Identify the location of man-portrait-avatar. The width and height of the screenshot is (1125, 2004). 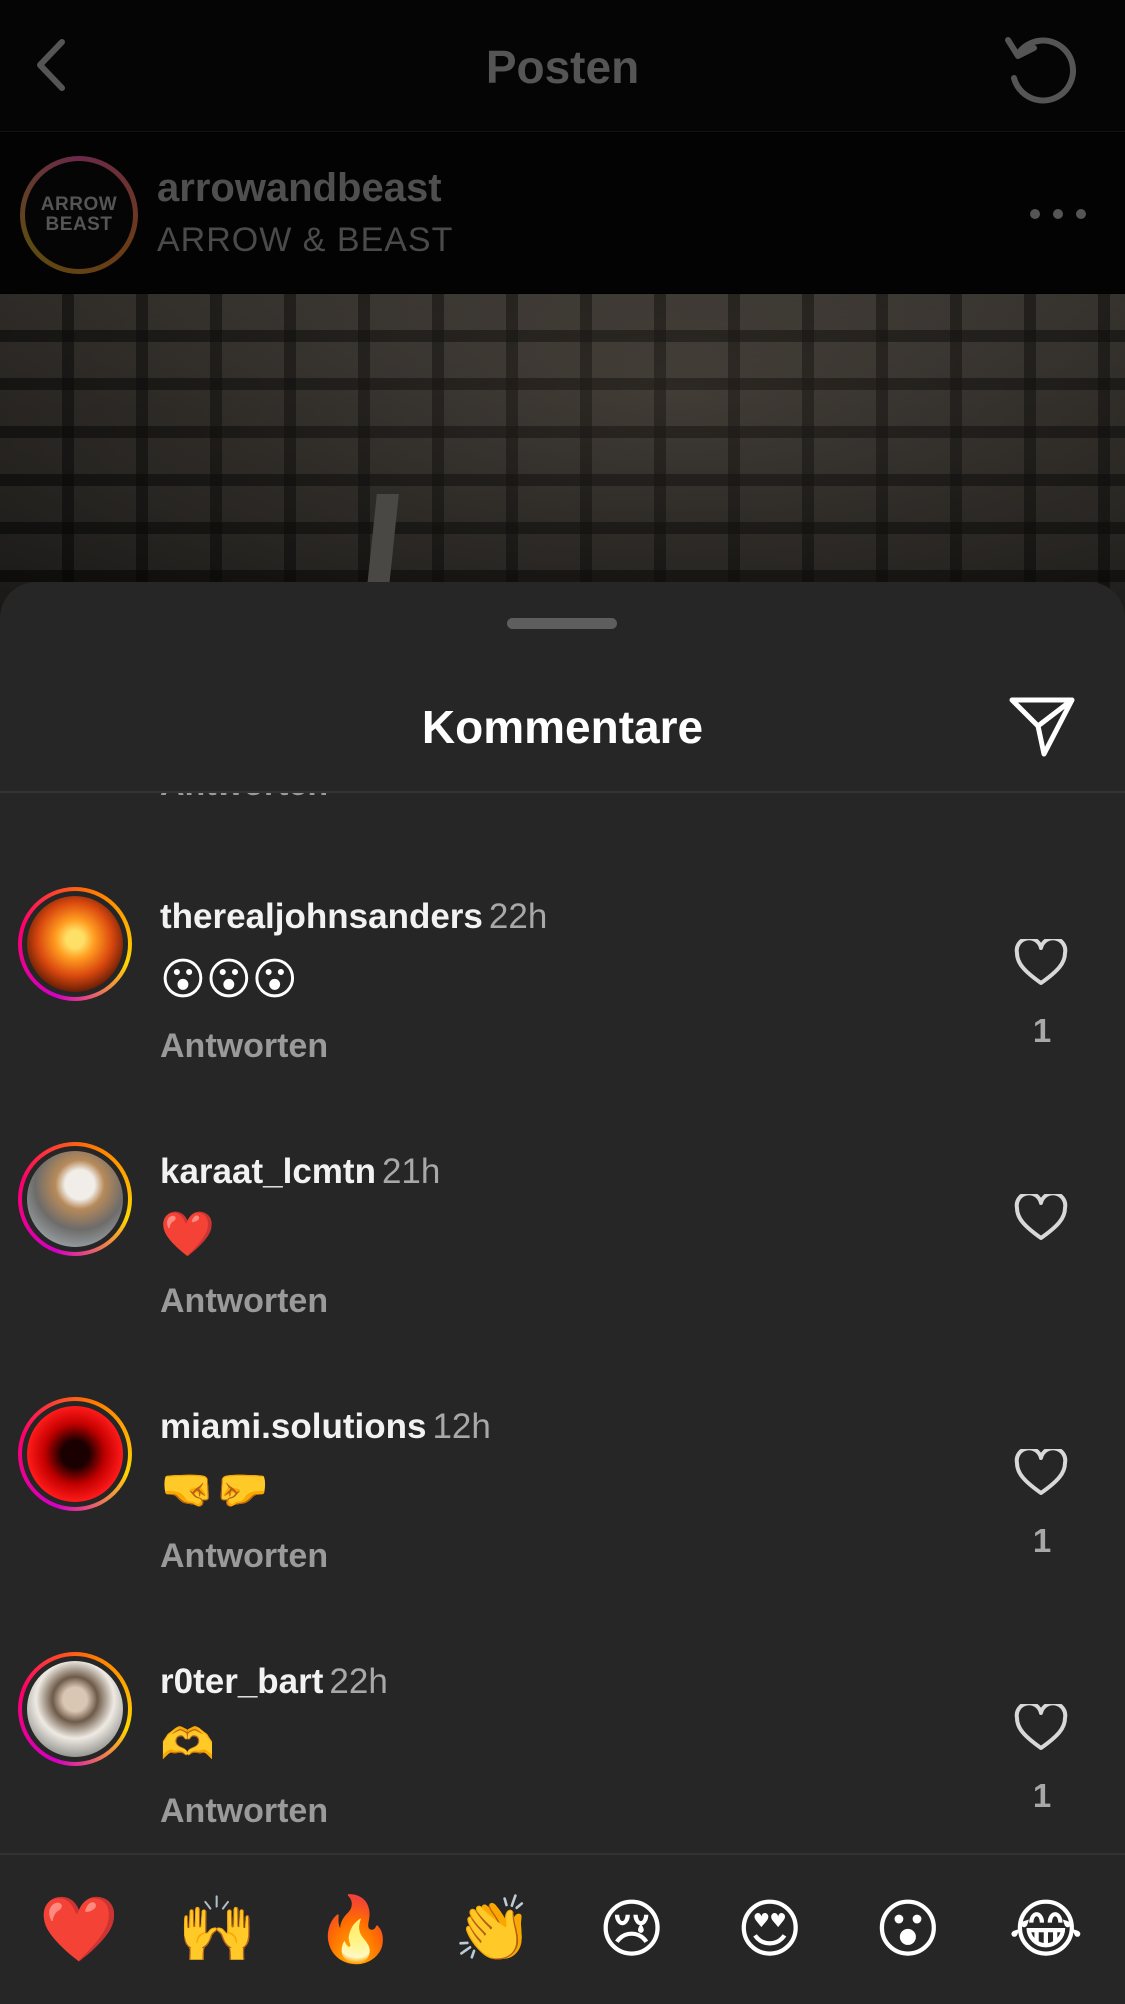
(75, 1709).